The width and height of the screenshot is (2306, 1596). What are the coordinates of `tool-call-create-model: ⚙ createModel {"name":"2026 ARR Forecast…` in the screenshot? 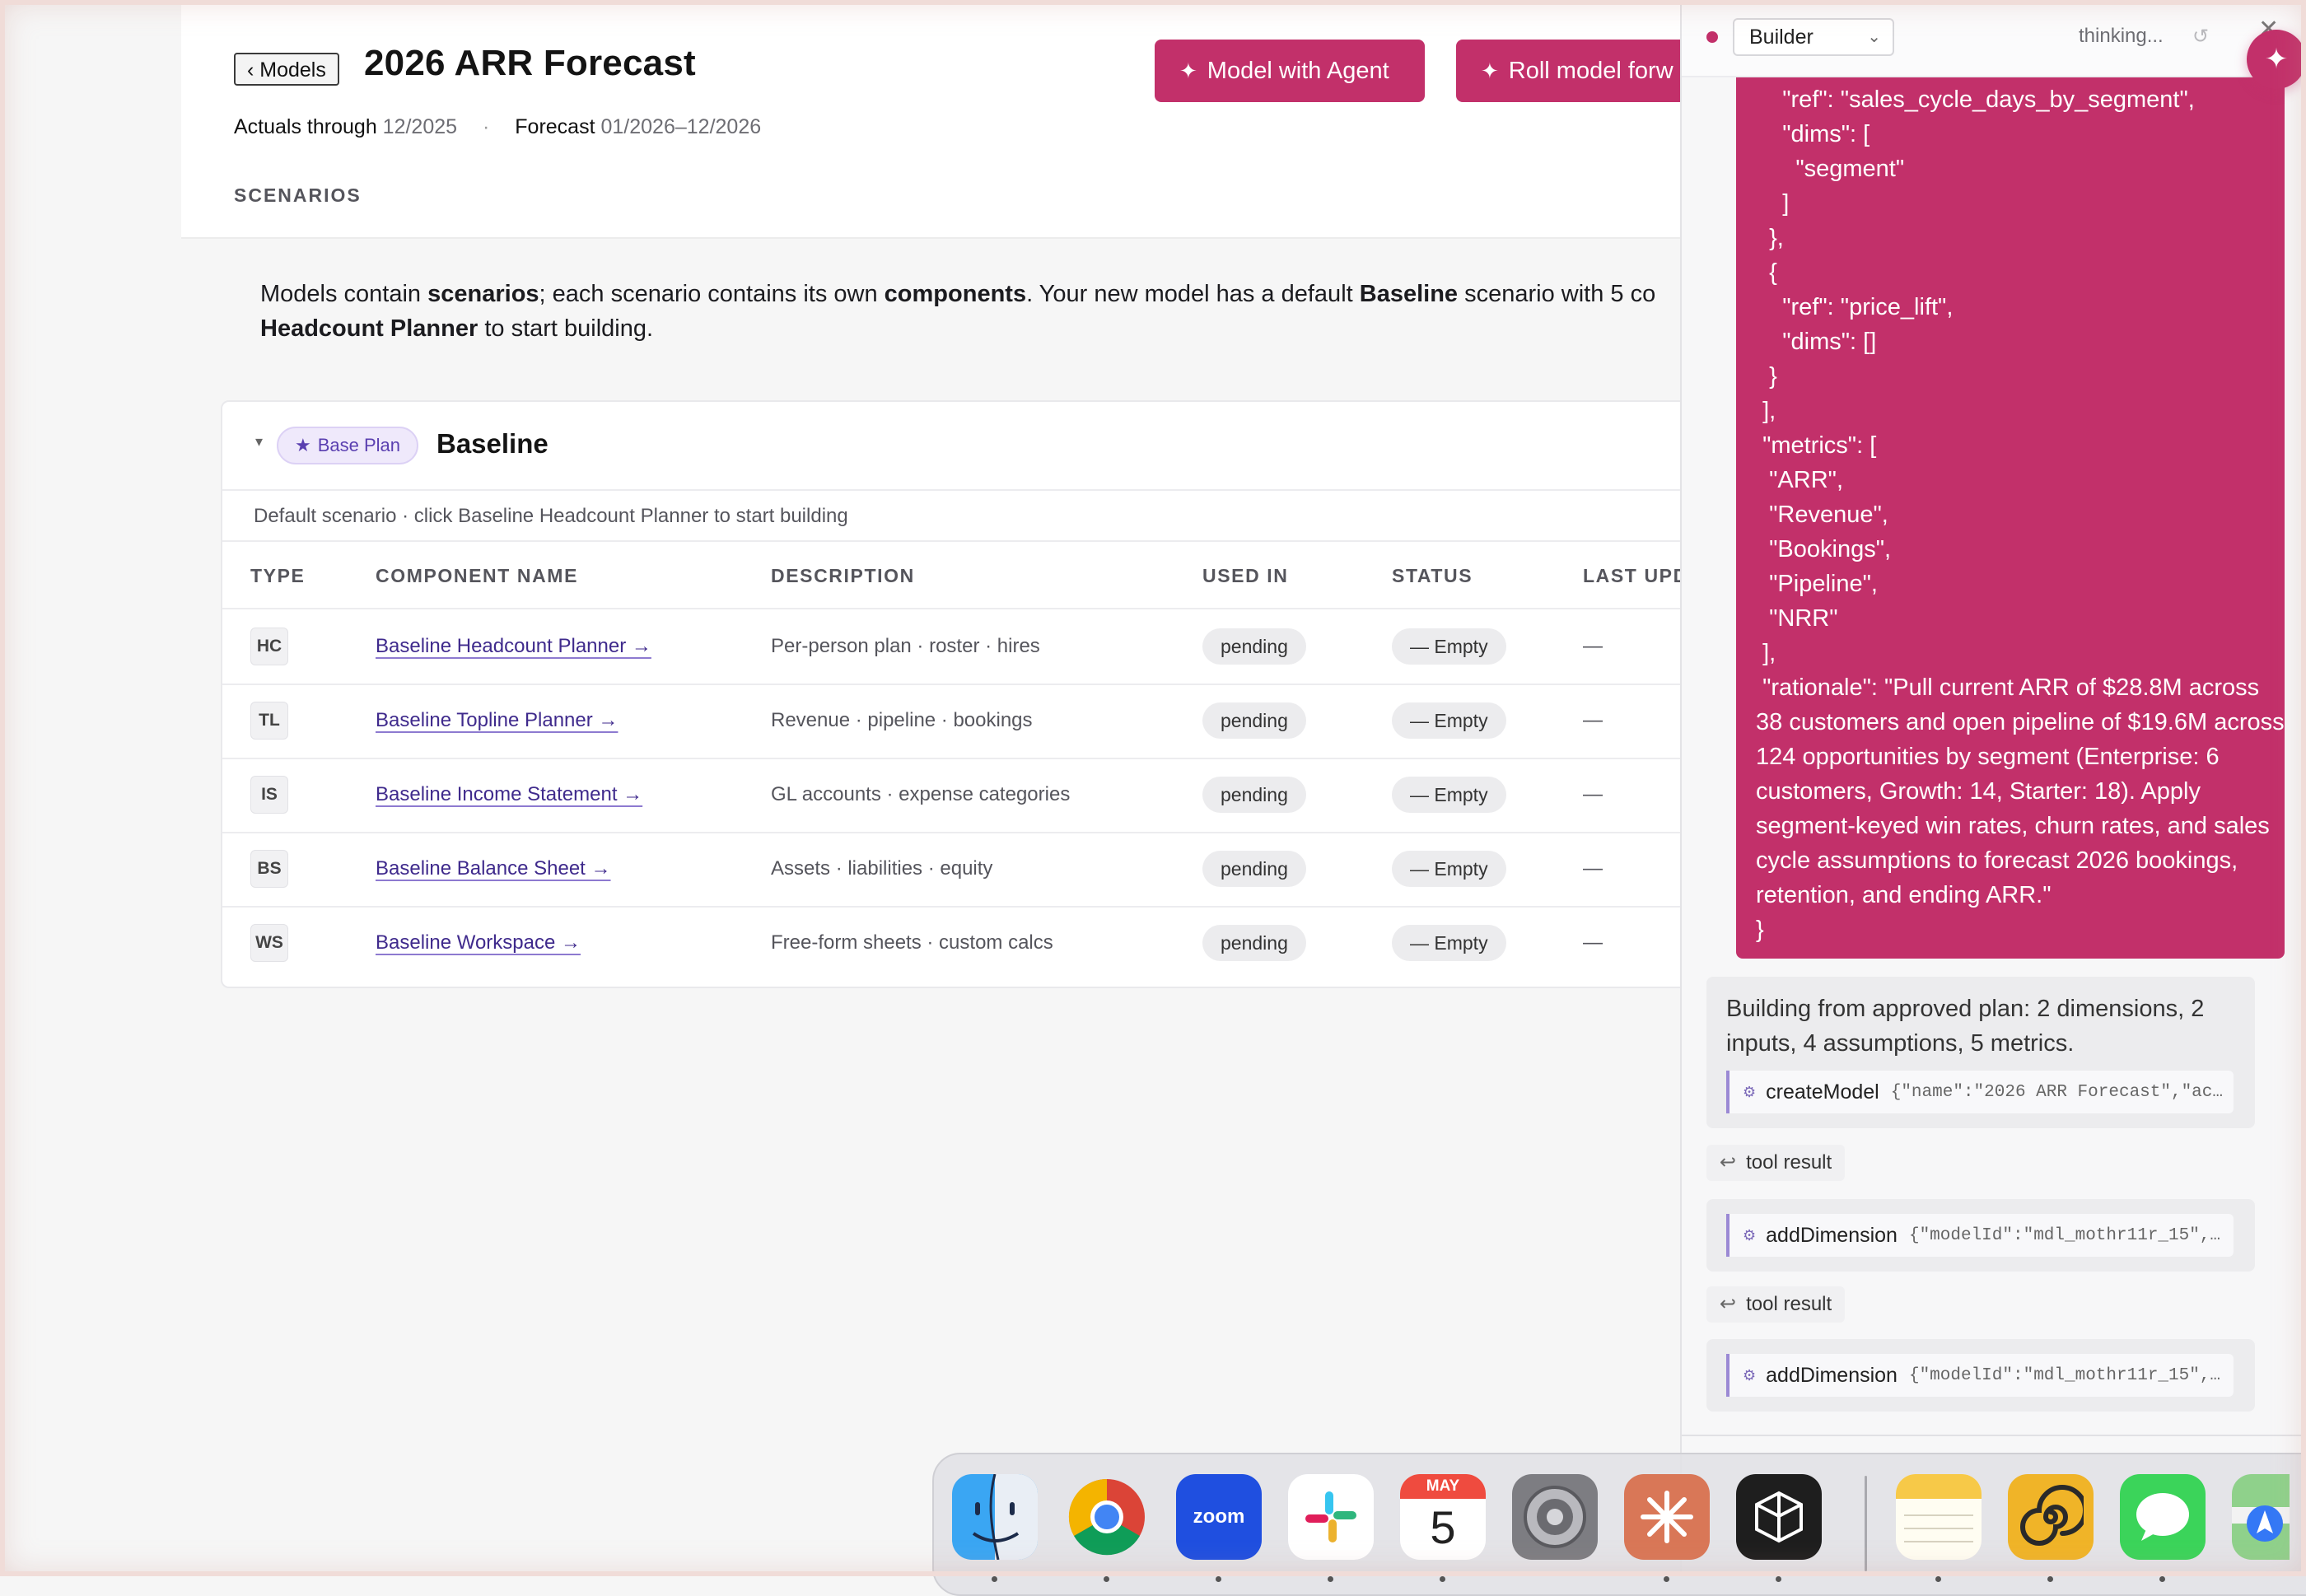 It's located at (1980, 1092).